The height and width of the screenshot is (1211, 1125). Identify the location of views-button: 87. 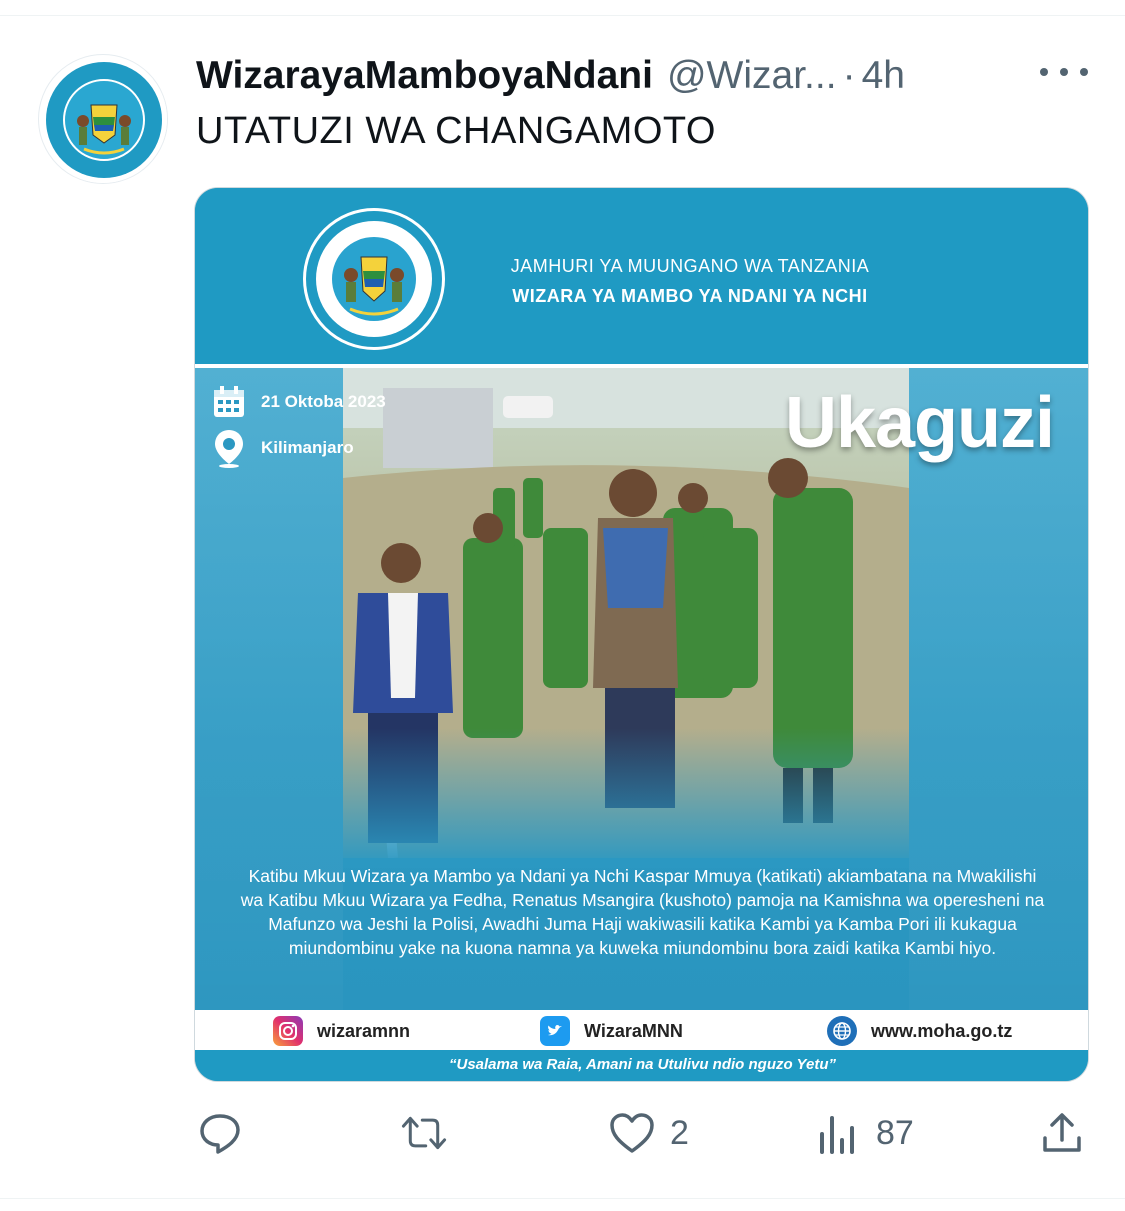
(864, 1133).